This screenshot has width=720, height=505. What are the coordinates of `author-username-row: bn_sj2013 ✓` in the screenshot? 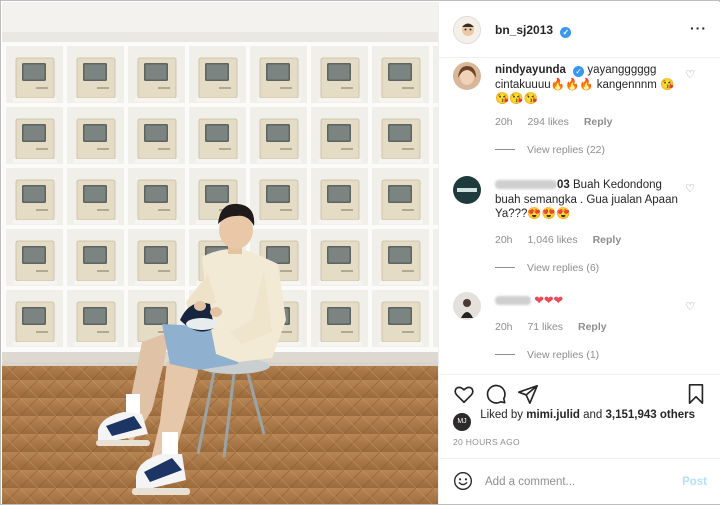 It's located at (533, 30).